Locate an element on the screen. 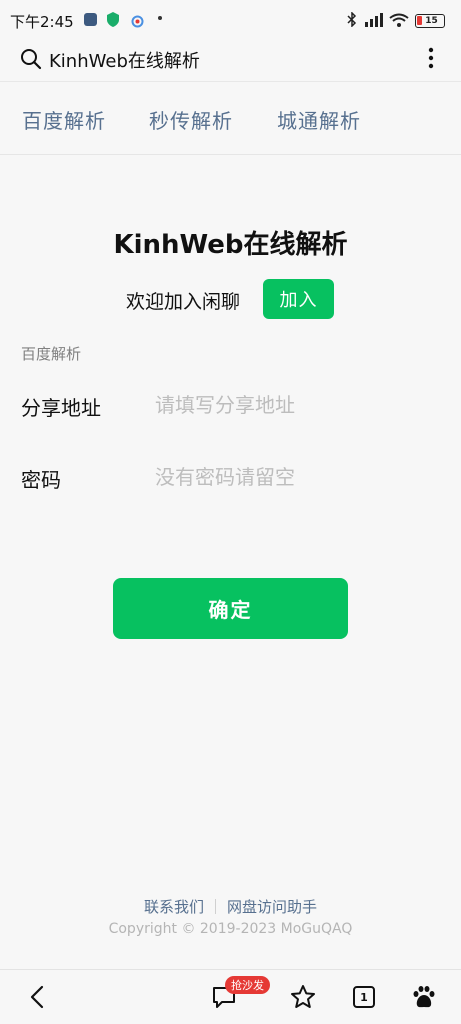 This screenshot has width=461, height=1024. confirm-button: 确定 is located at coordinates (230, 608).